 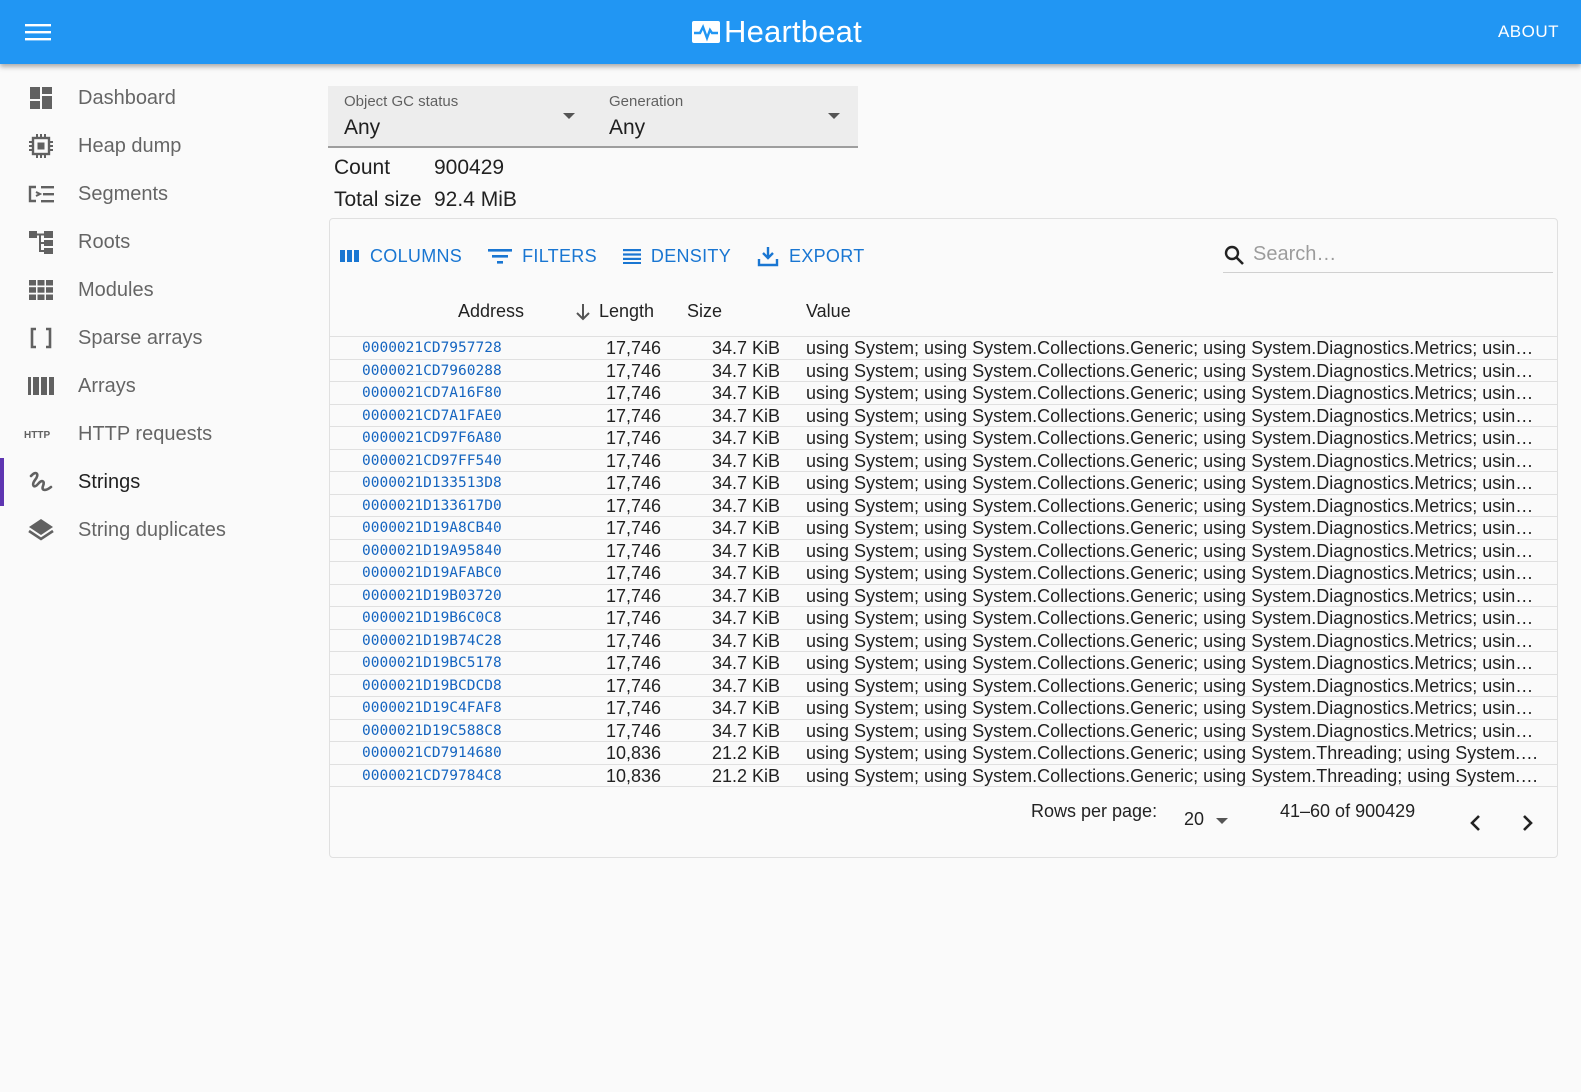 I want to click on address-link: 0000021CD7957728, so click(x=432, y=348).